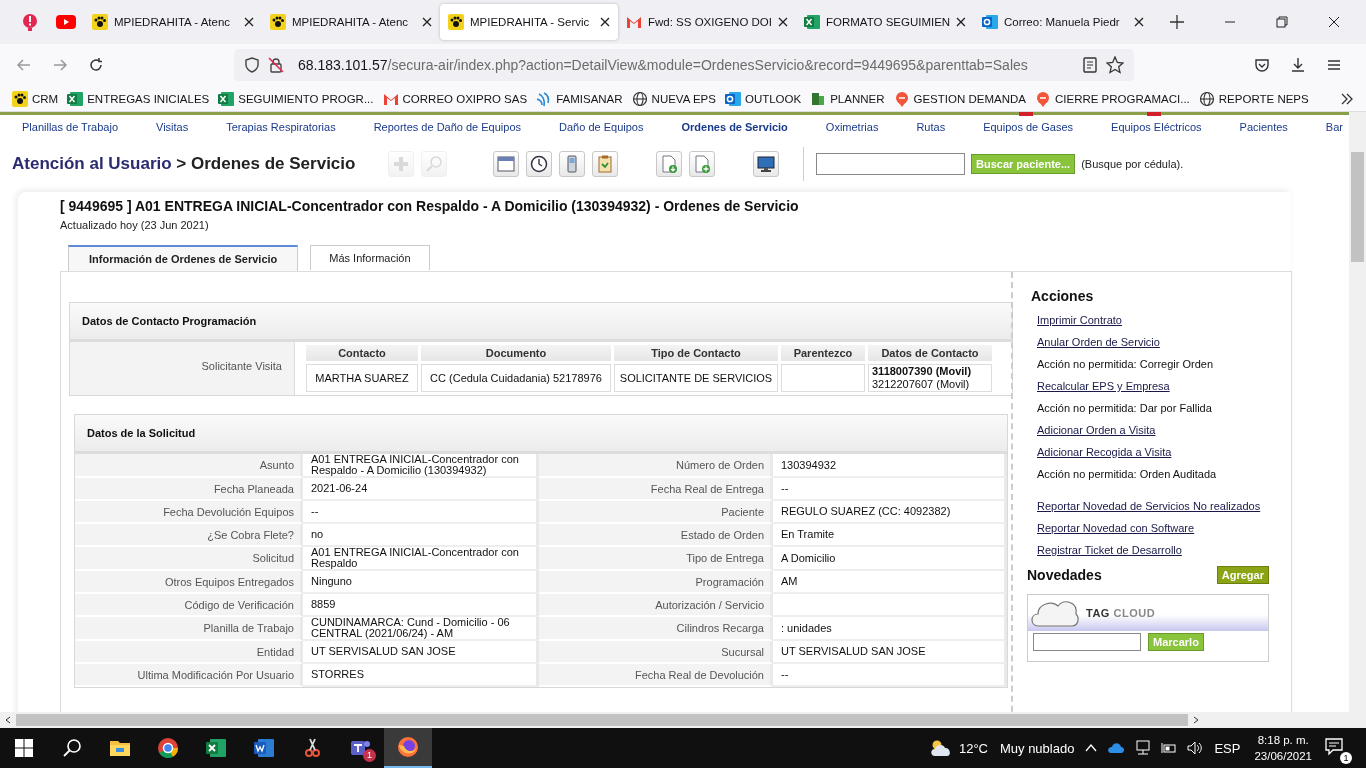  What do you see at coordinates (455, 98) in the screenshot?
I see `bookmark: CORREO OXIPRO SAS` at bounding box center [455, 98].